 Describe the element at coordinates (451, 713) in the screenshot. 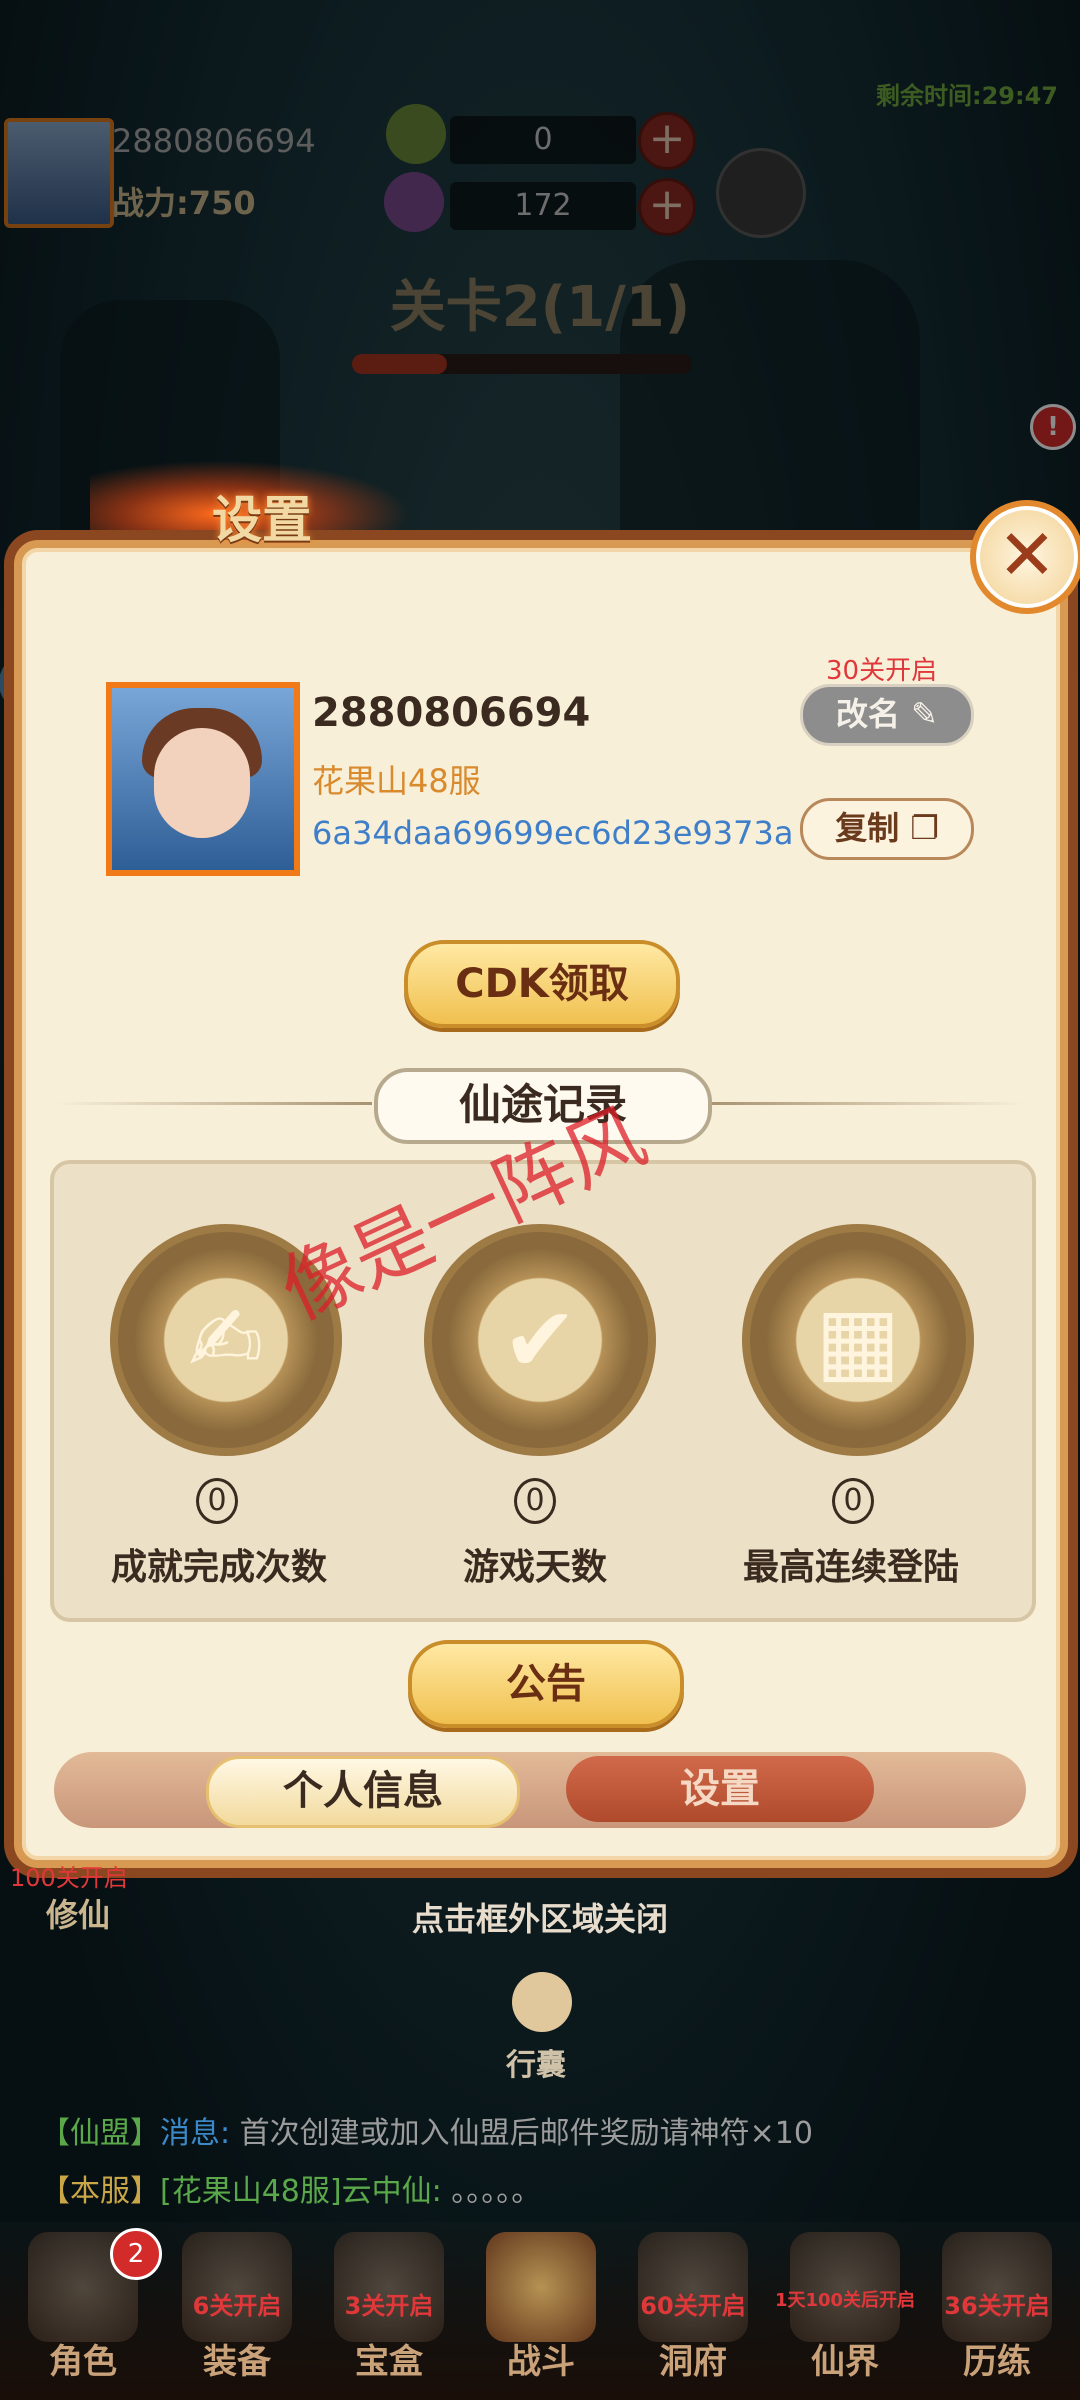

I see `profile-uid: 2880806694` at that location.